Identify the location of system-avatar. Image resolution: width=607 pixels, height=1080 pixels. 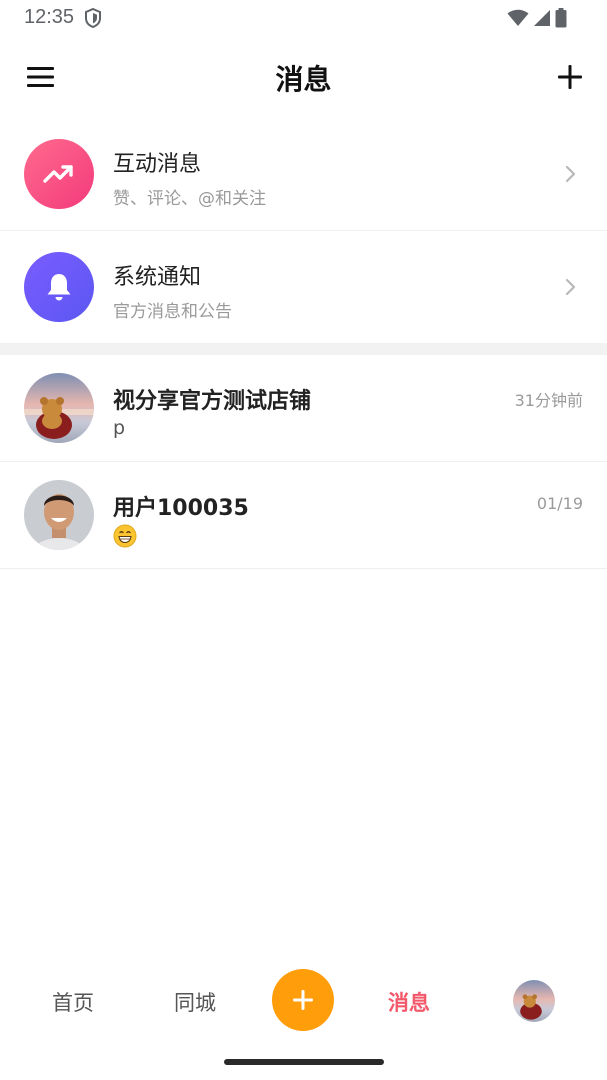
(59, 287).